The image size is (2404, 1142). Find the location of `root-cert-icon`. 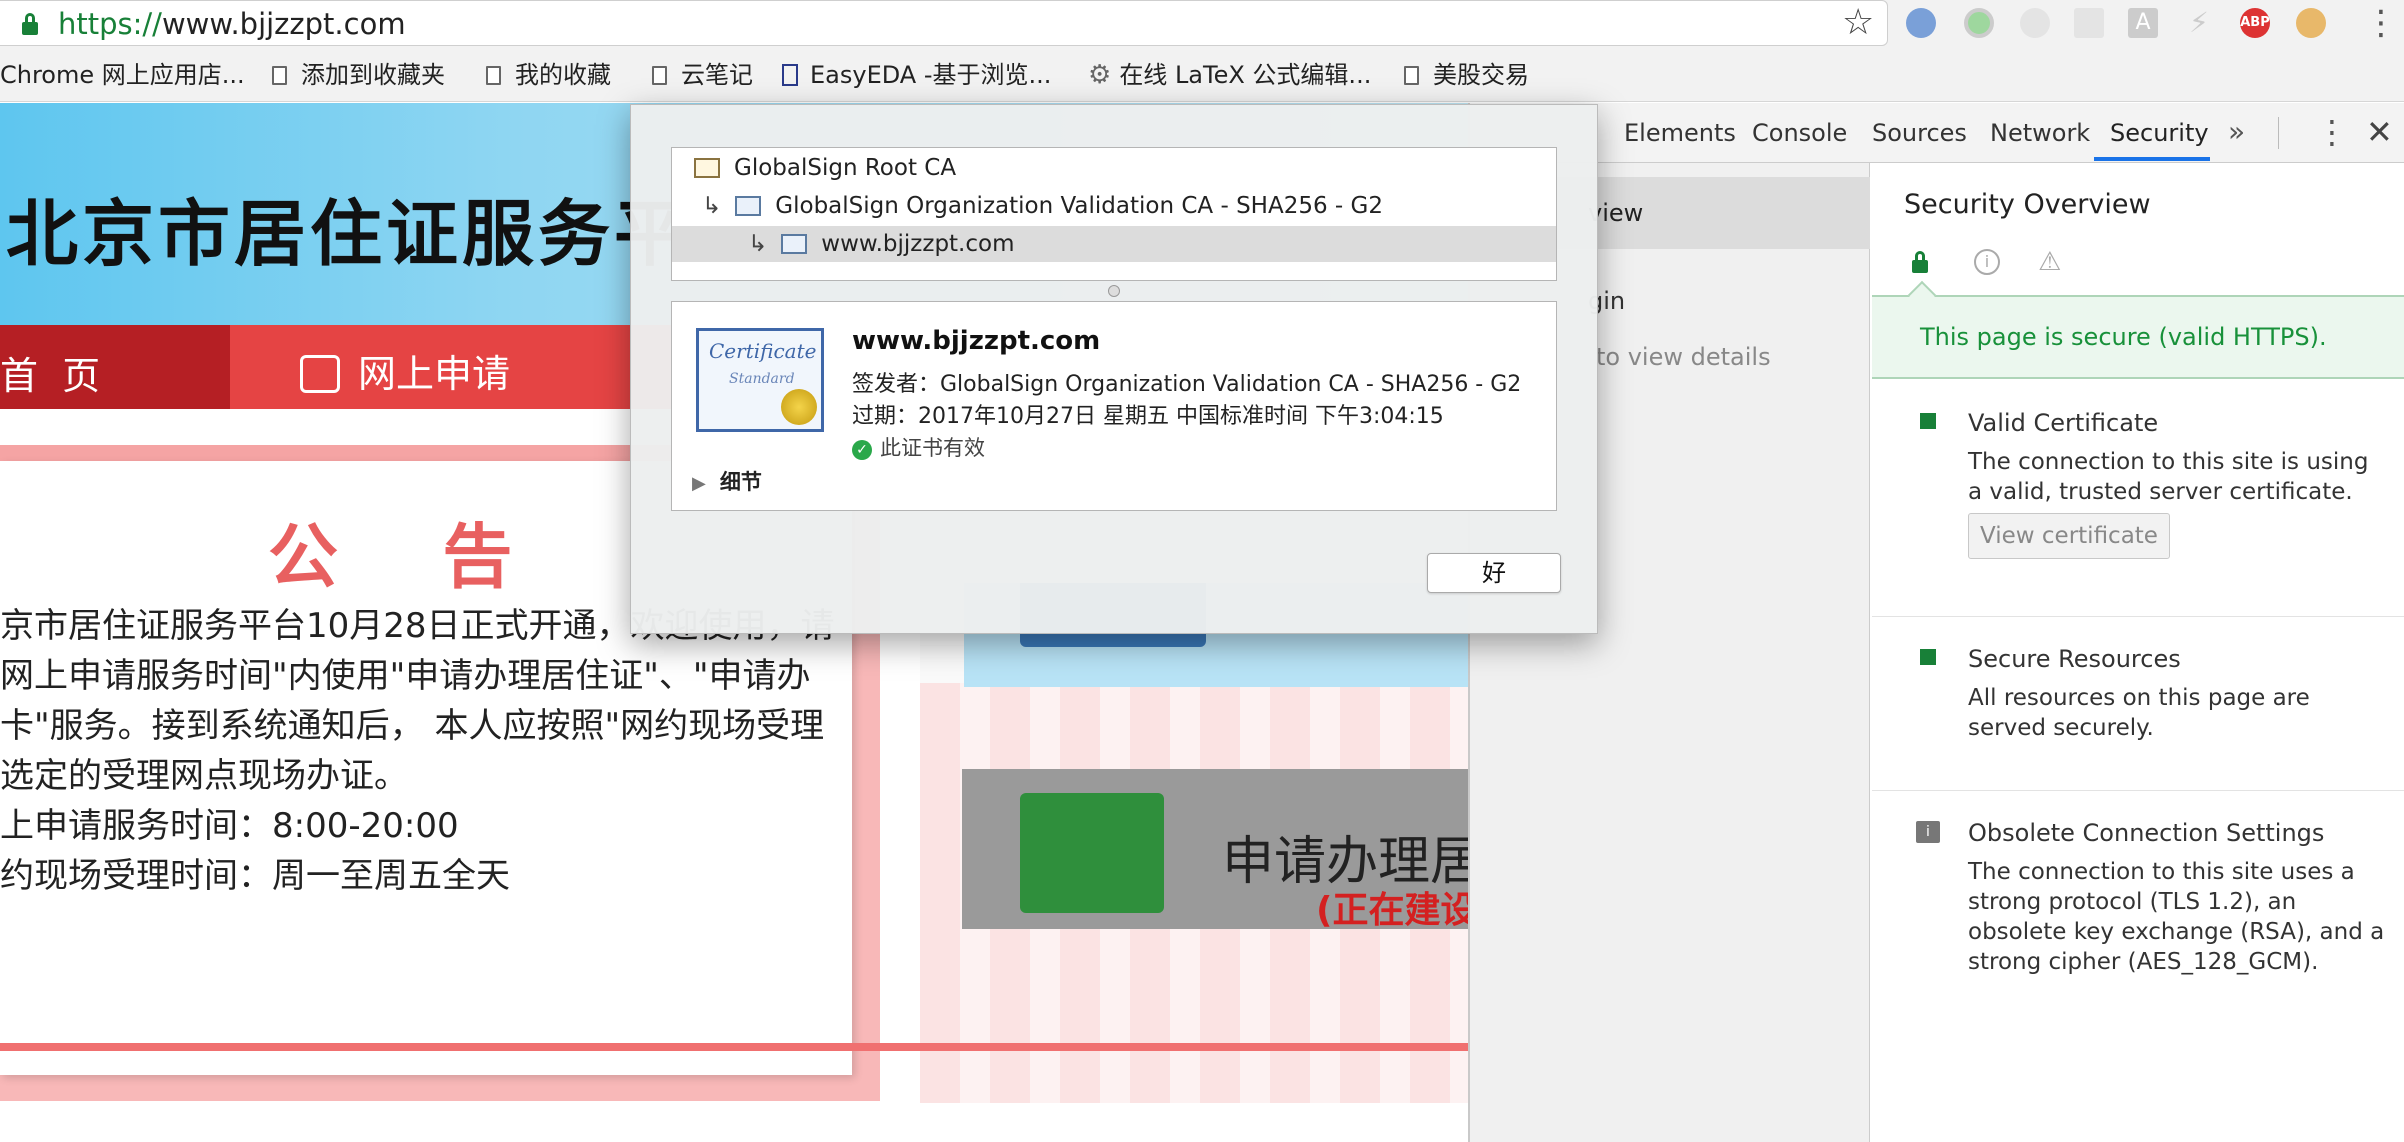

root-cert-icon is located at coordinates (707, 168).